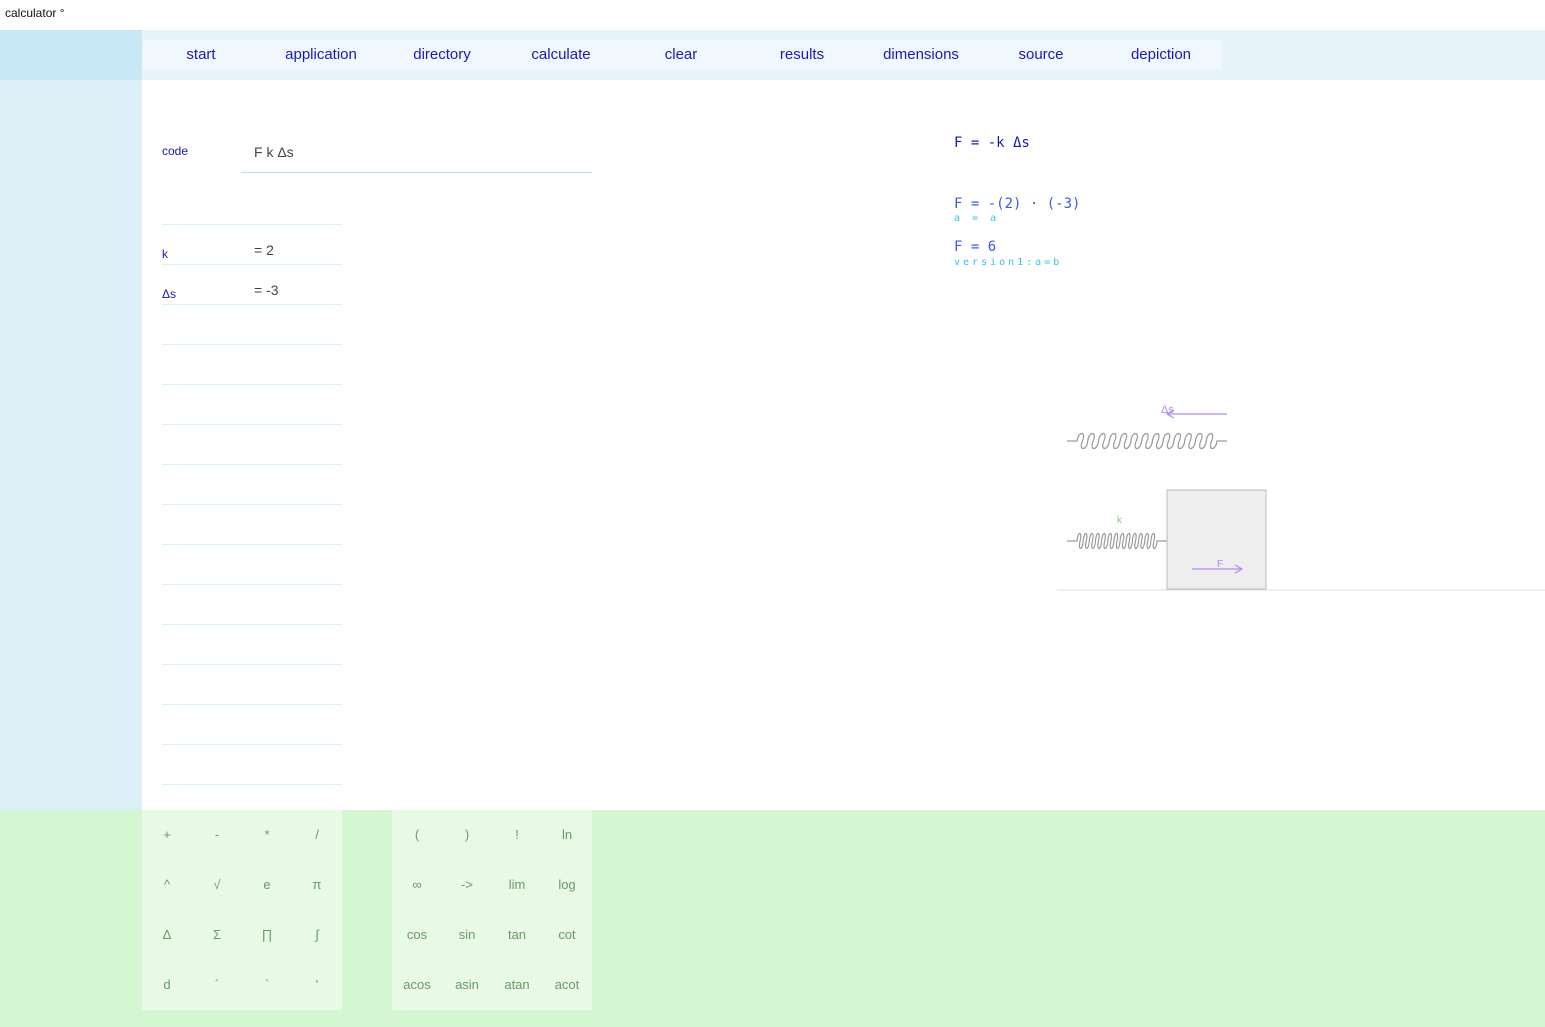 This screenshot has width=1545, height=1027. What do you see at coordinates (217, 835) in the screenshot?
I see `keypad-basic-key: -` at bounding box center [217, 835].